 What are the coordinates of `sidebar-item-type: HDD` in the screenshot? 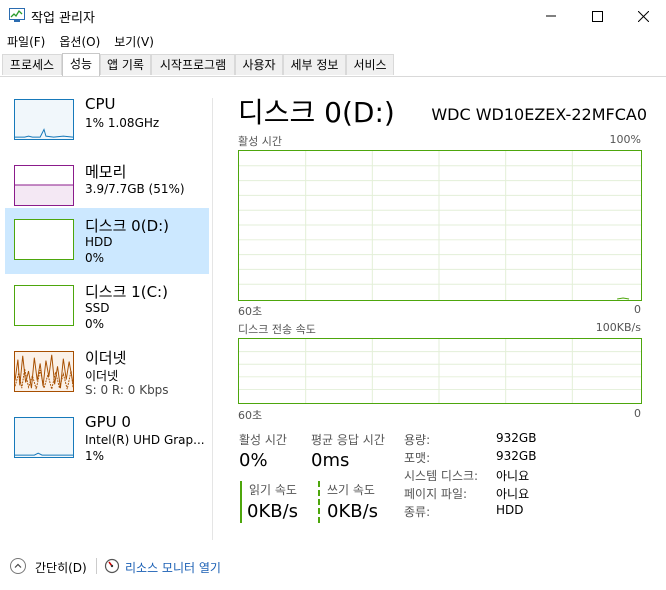 It's located at (99, 242).